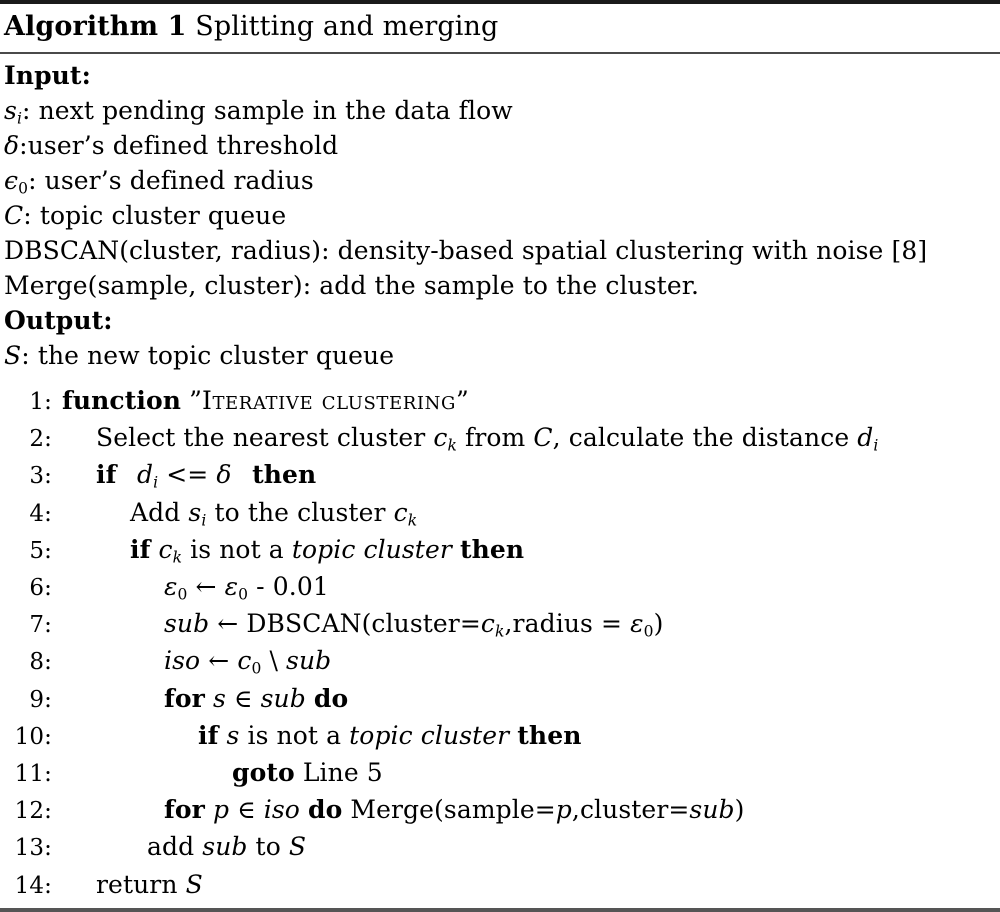 This screenshot has width=1000, height=912. Describe the element at coordinates (502, 180) in the screenshot. I see `input-item-radius: ϵ0: user’s defined radius` at that location.